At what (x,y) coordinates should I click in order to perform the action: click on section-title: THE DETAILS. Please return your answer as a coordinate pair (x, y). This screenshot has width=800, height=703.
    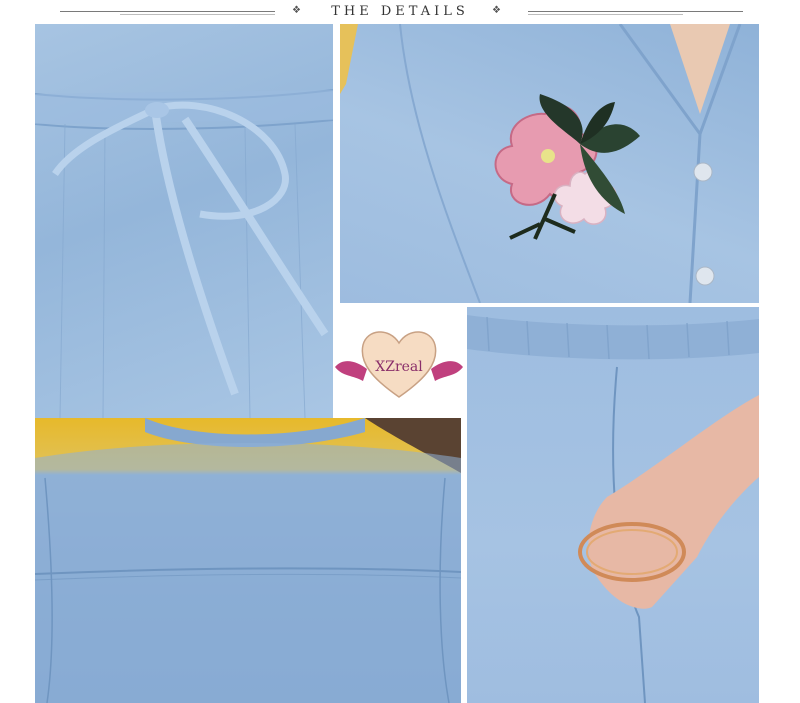
    Looking at the image, I should click on (400, 11).